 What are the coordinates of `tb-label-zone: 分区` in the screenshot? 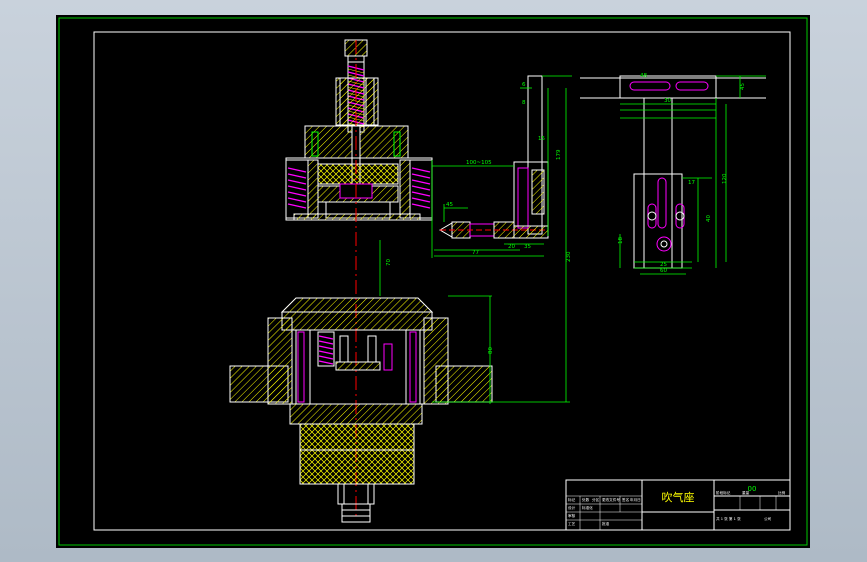 It's located at (596, 499).